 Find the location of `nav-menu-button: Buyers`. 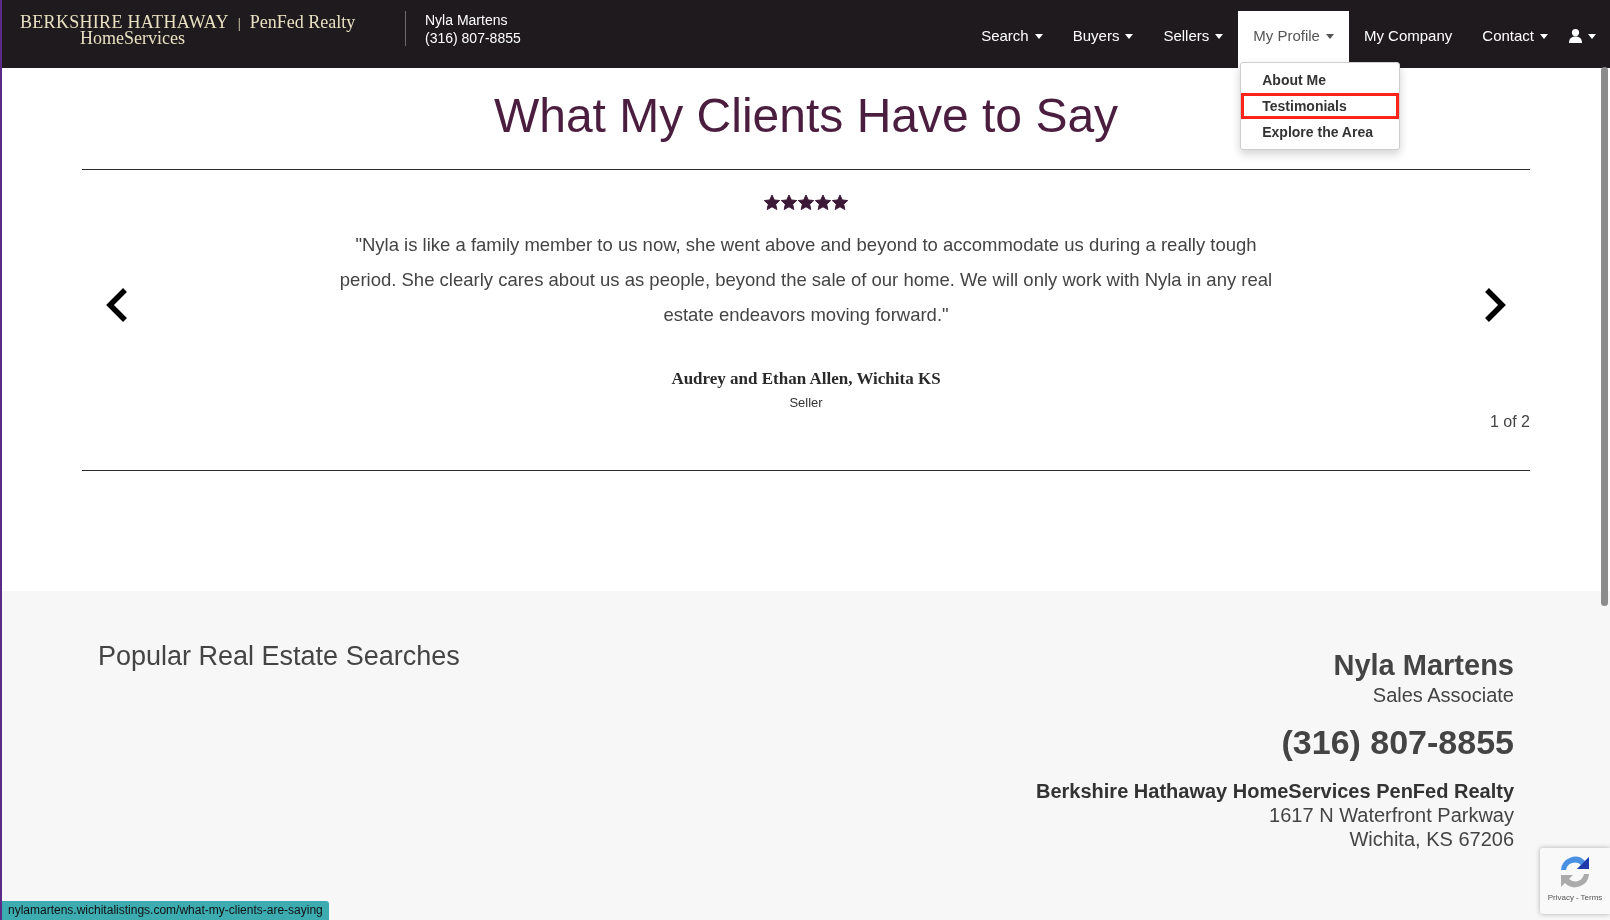

nav-menu-button: Buyers is located at coordinates (1103, 39).